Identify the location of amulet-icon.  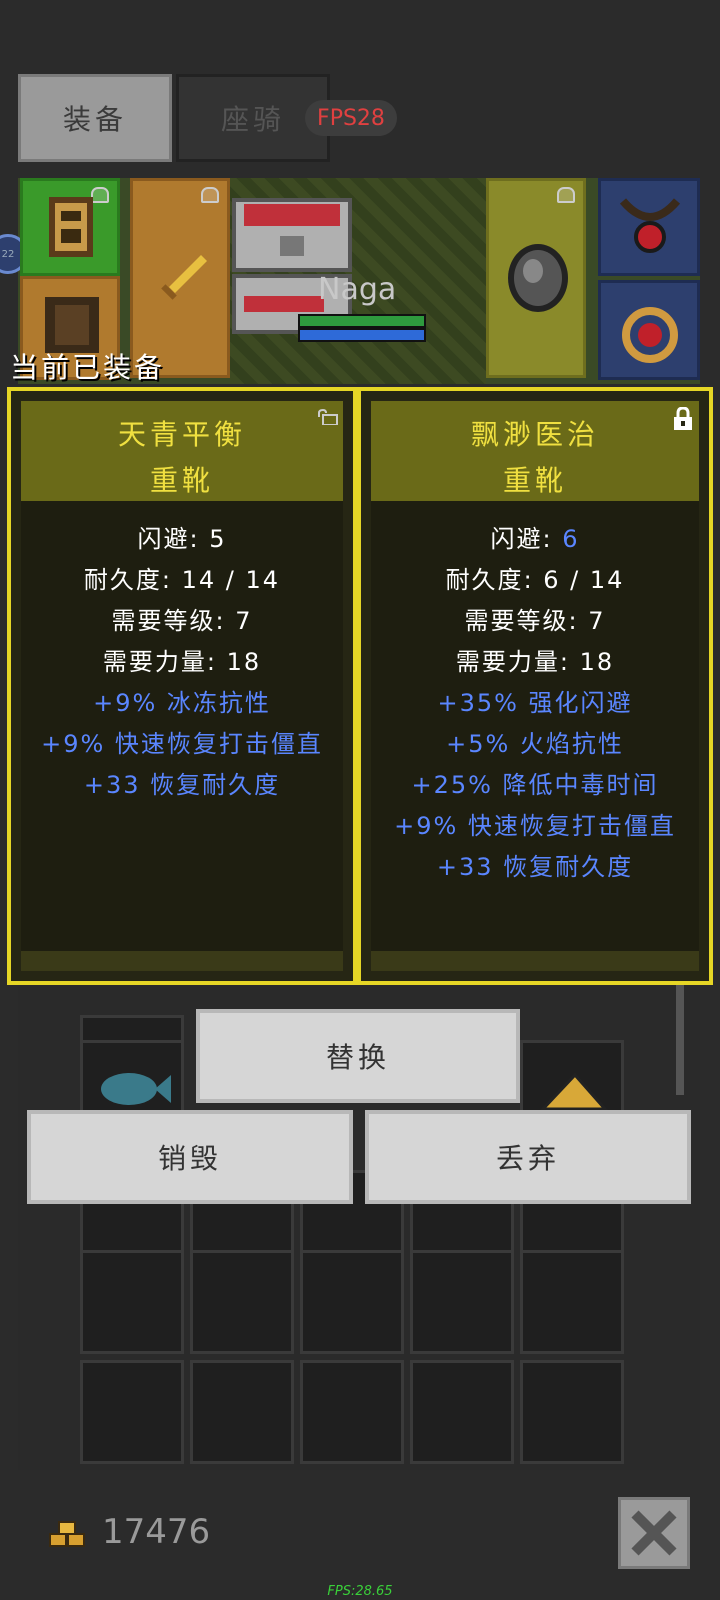
(650, 225).